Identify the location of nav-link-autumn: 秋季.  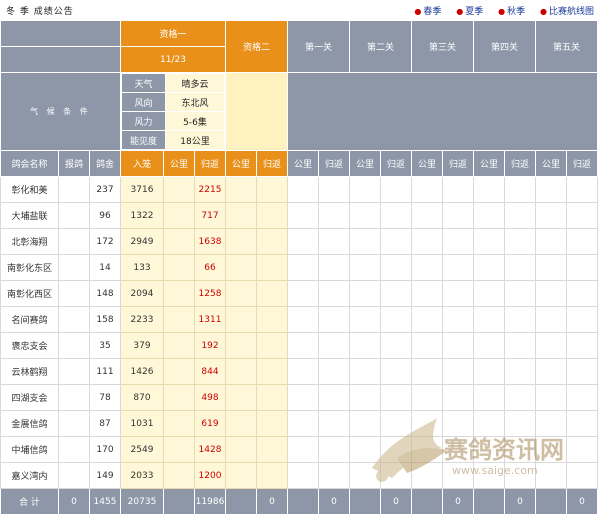
(516, 12).